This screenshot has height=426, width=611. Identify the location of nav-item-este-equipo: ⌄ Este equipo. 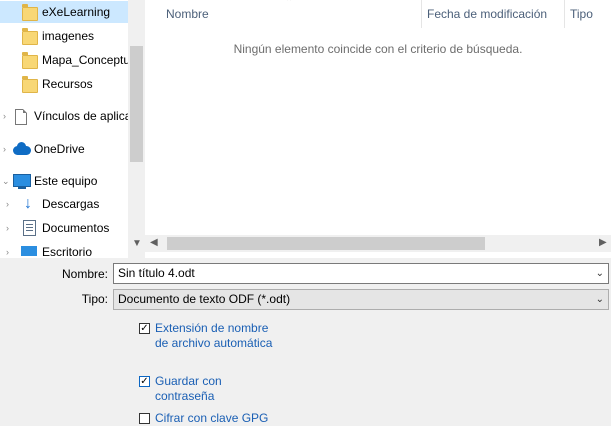
(64, 181).